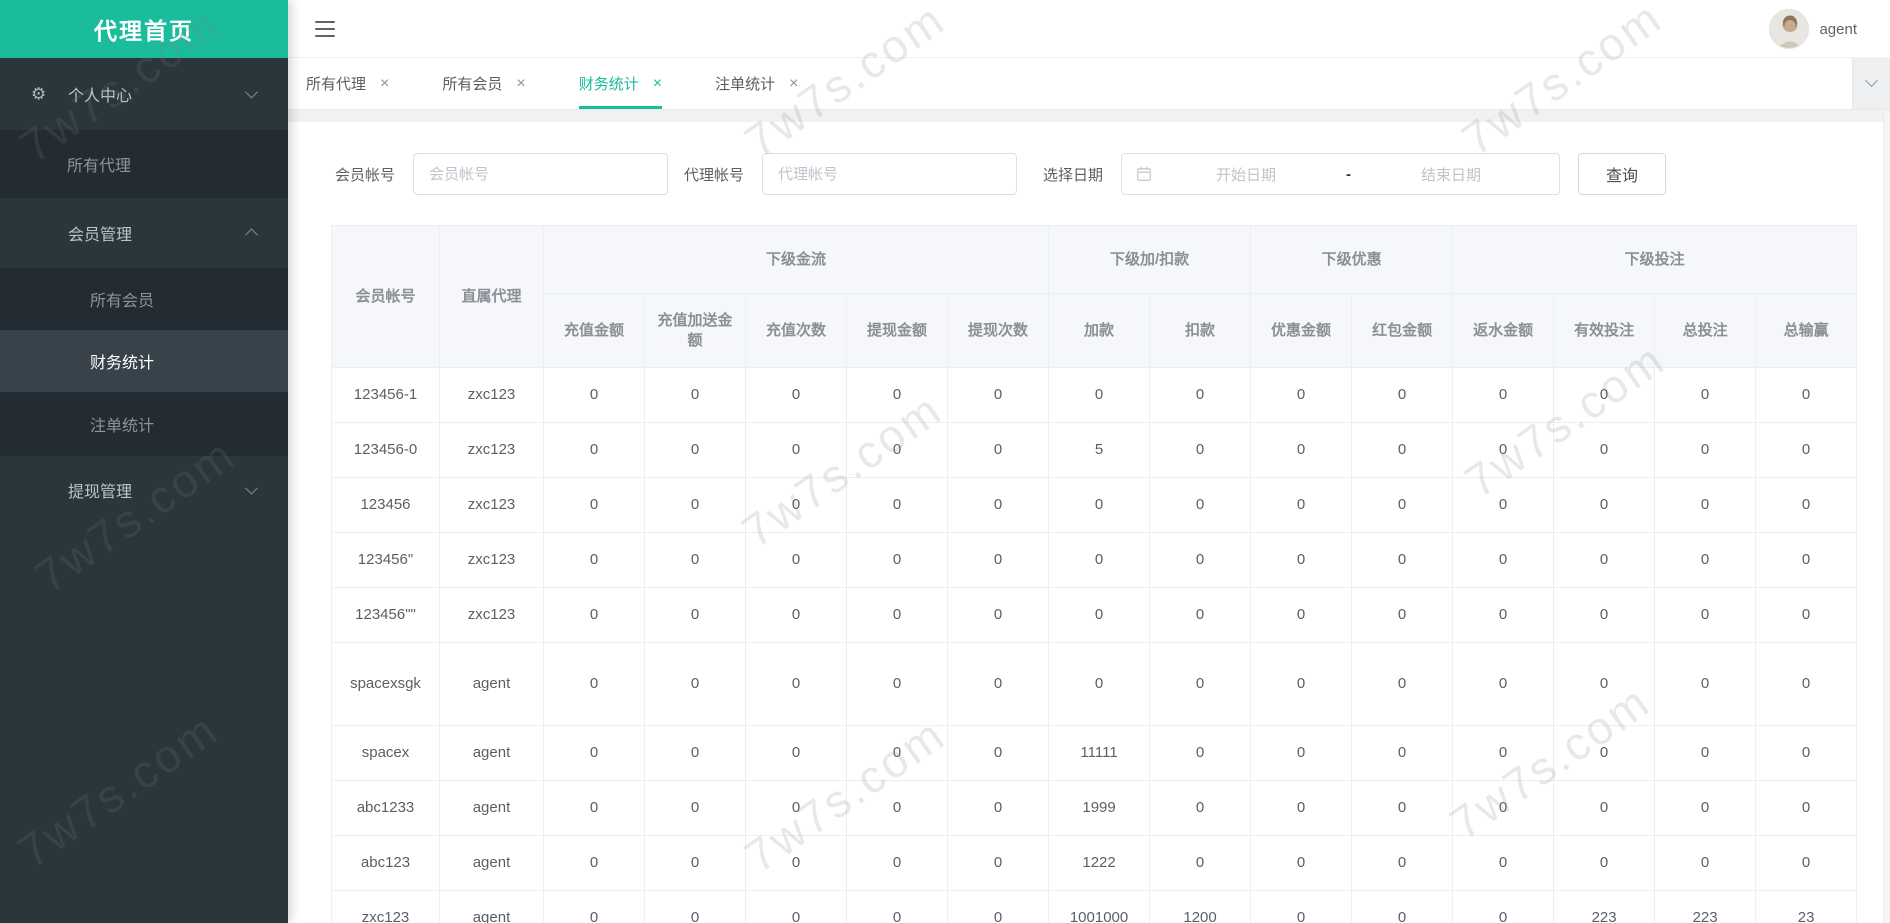  Describe the element at coordinates (385, 753) in the screenshot. I see `cell-member-account: spacex` at that location.